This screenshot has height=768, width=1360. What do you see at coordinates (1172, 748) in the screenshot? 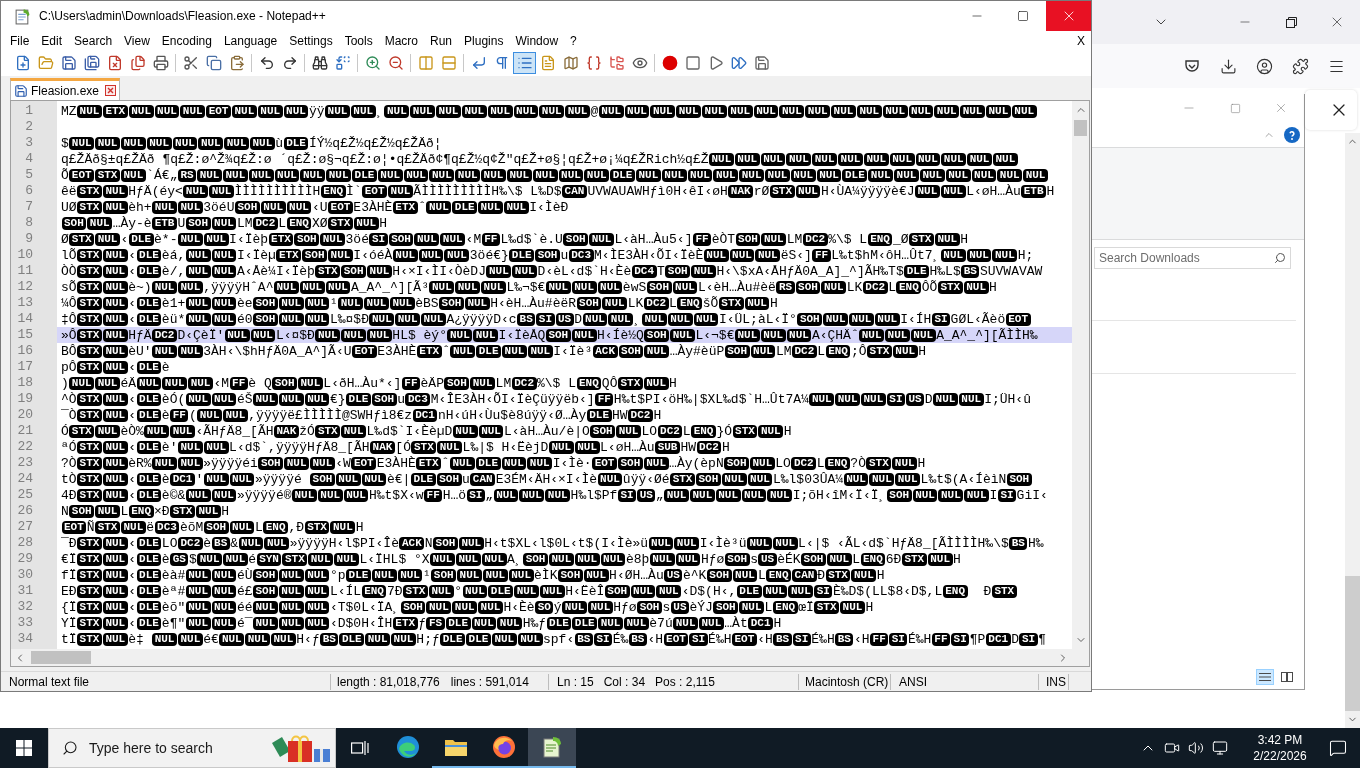
I see `camera-icon` at bounding box center [1172, 748].